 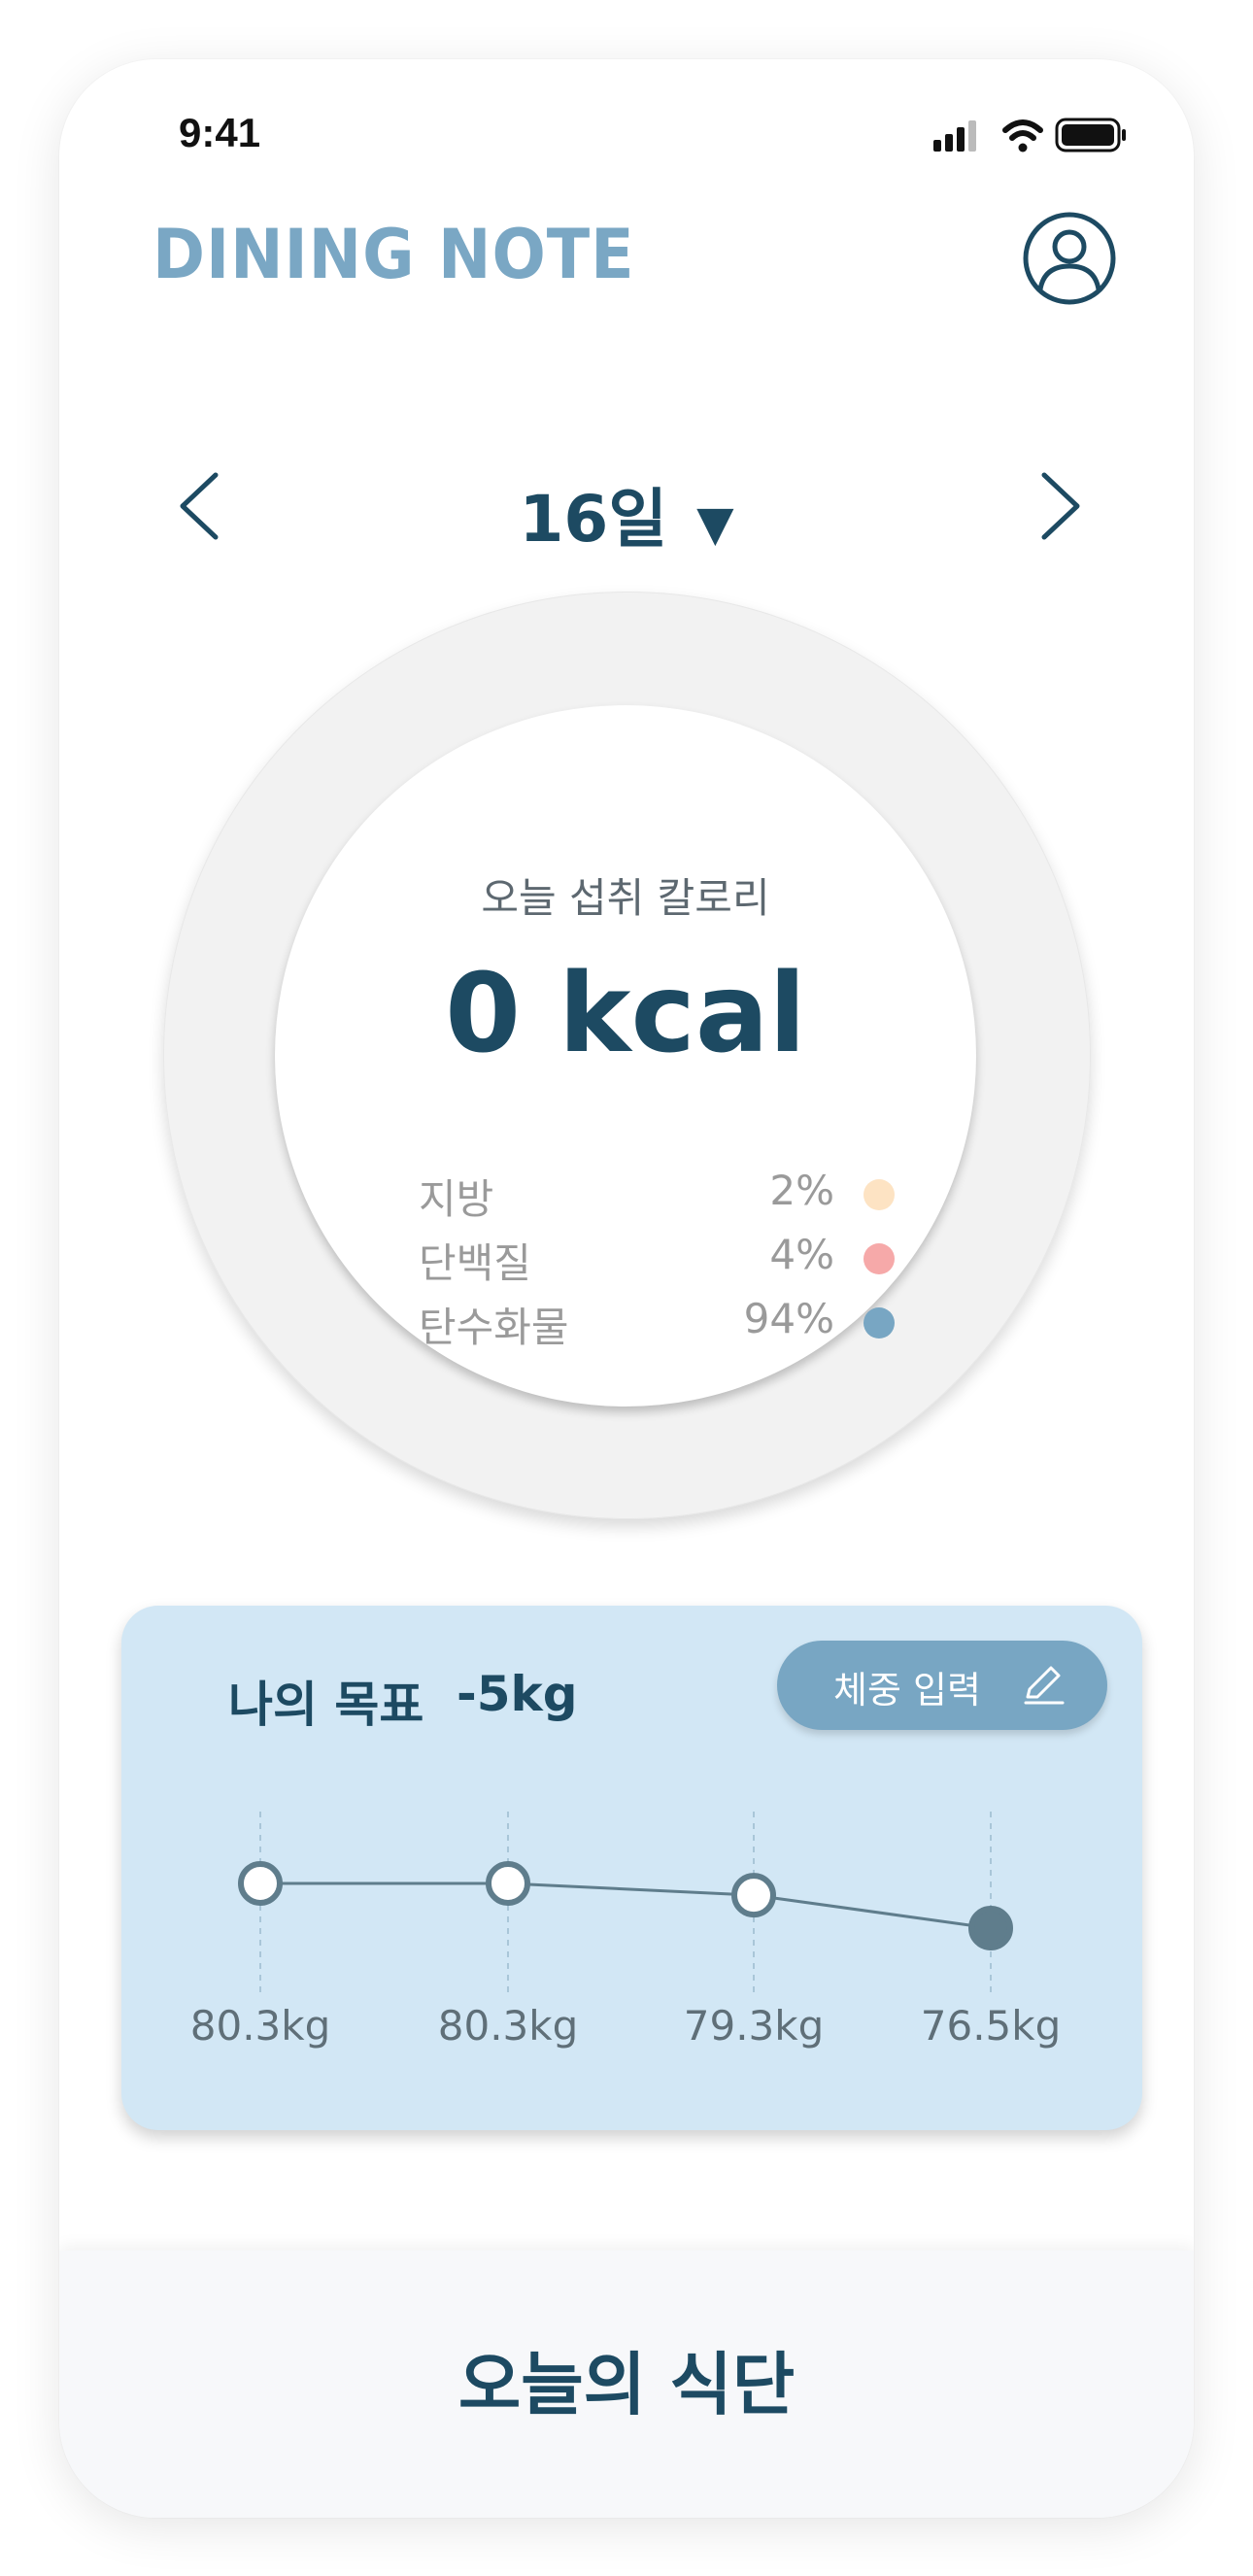 I want to click on calorie-caption: 오늘 섭취 칼로리, so click(x=625, y=898).